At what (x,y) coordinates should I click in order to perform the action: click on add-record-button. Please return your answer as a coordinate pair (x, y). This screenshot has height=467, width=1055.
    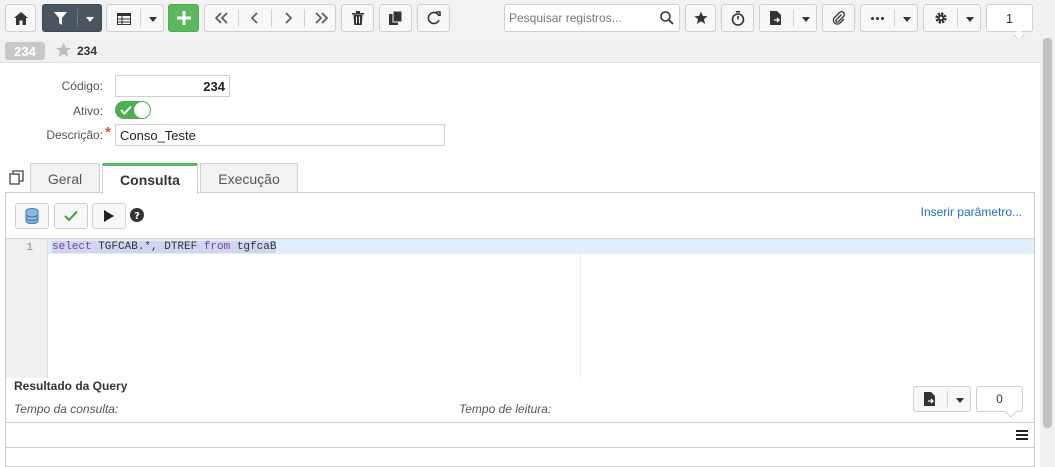
    Looking at the image, I should click on (183, 18).